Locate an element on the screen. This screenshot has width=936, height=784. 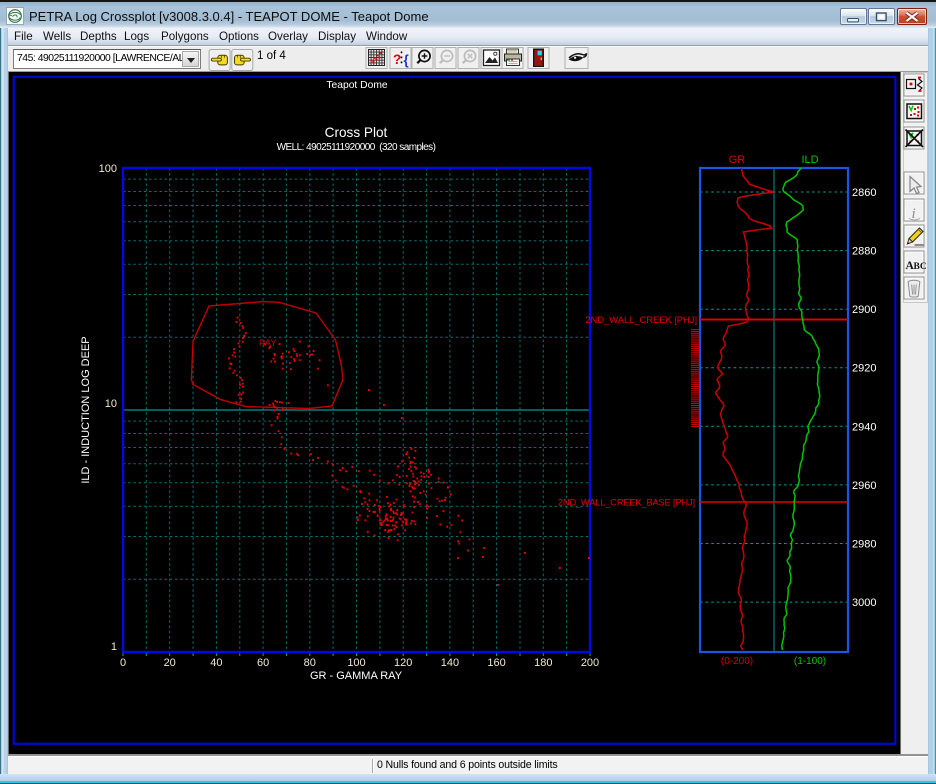
svg-text: 40 is located at coordinates (216, 663).